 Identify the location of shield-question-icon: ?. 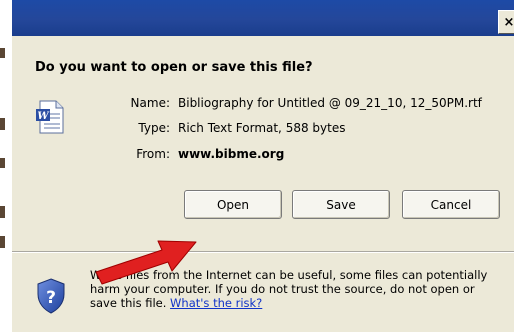
(51, 296).